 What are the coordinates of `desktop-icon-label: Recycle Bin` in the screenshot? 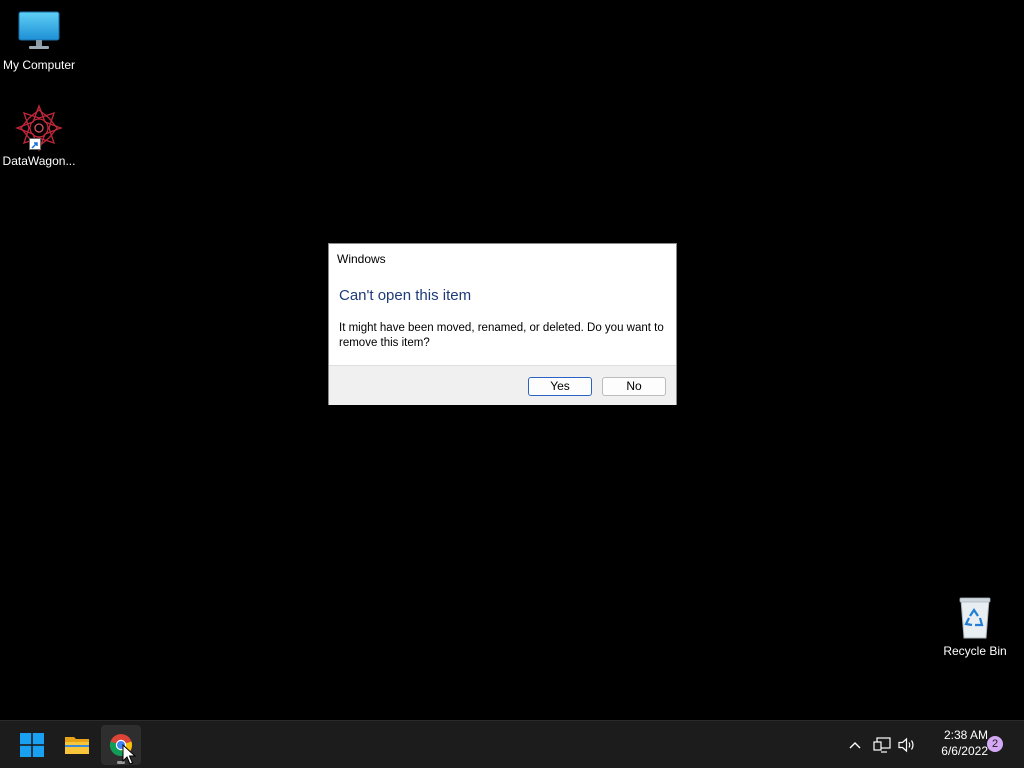 It's located at (975, 651).